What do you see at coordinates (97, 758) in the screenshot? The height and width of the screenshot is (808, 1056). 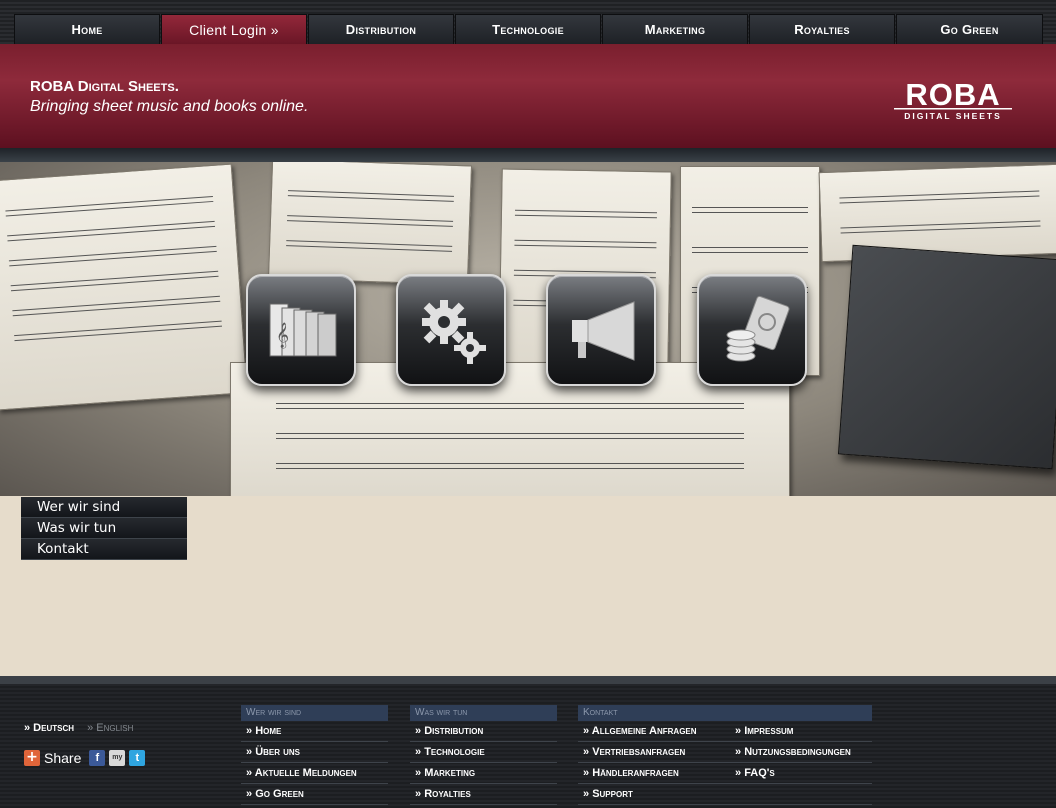 I see `facebook-icon: f` at bounding box center [97, 758].